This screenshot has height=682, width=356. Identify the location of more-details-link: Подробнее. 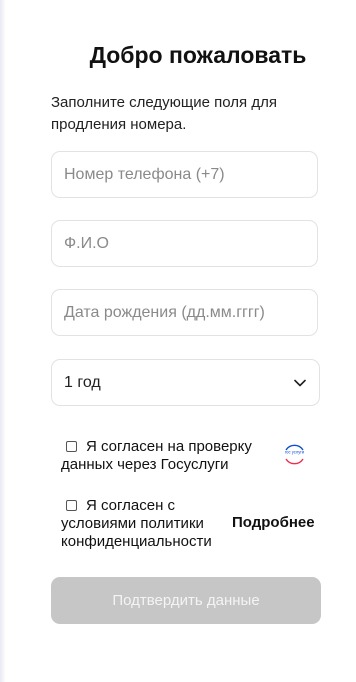
(273, 522).